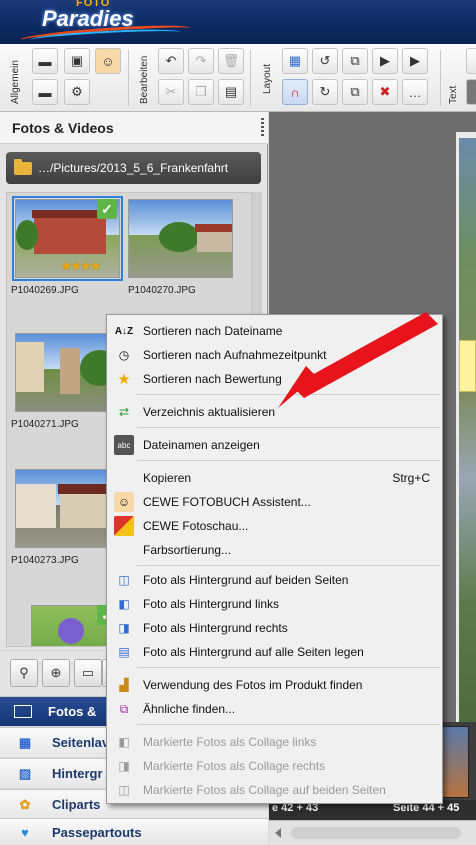  What do you see at coordinates (124, 604) in the screenshot?
I see `bg-left-icon: ◧` at bounding box center [124, 604].